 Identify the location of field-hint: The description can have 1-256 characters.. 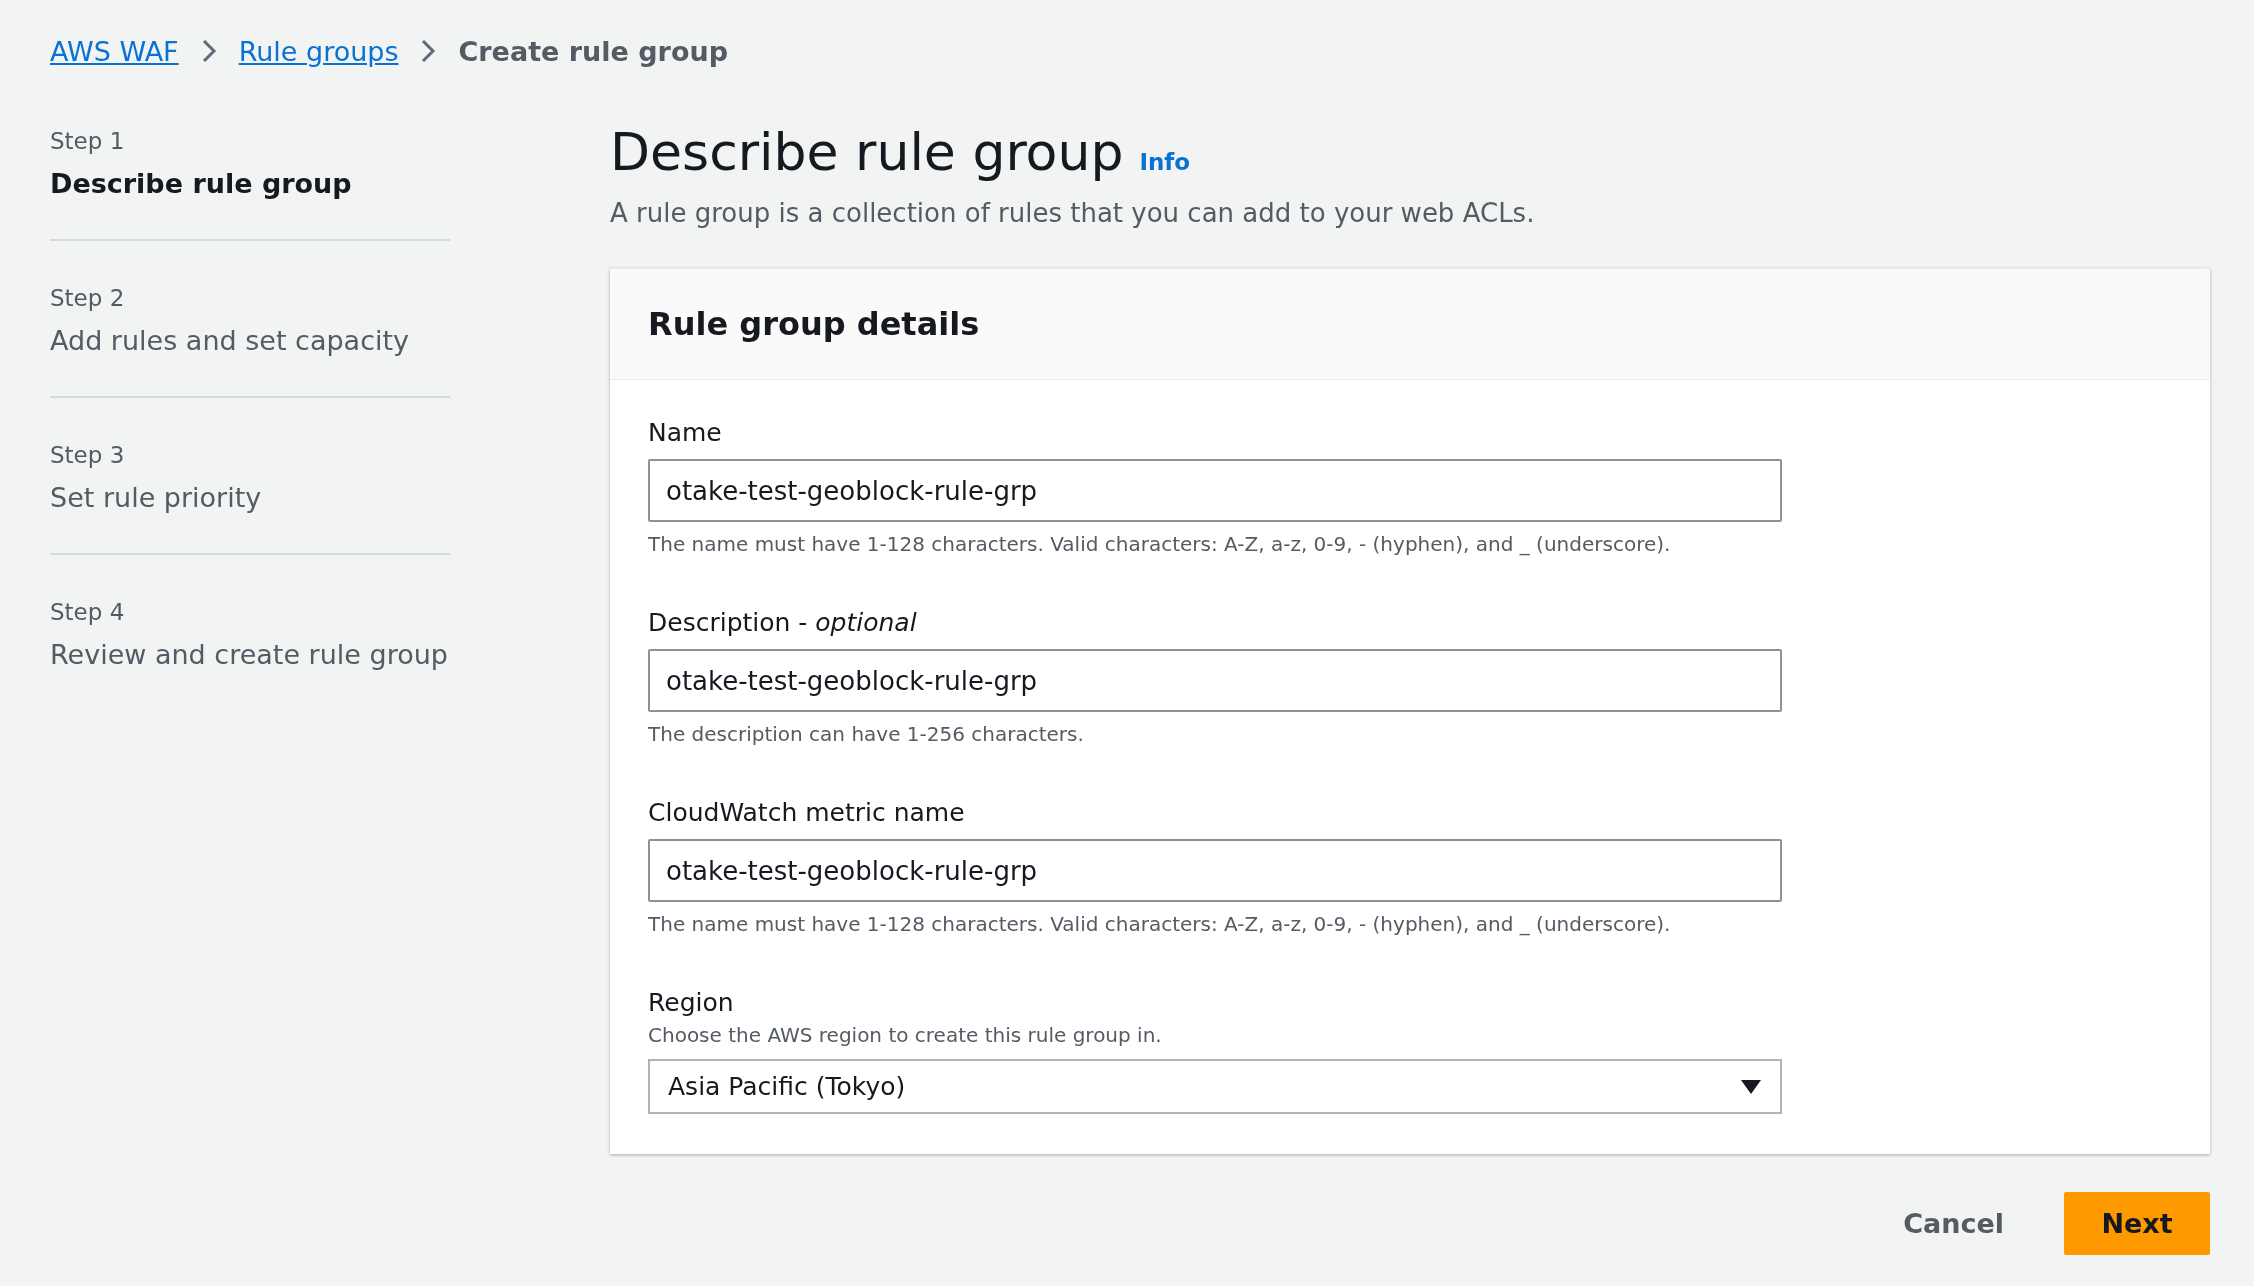
(866, 734).